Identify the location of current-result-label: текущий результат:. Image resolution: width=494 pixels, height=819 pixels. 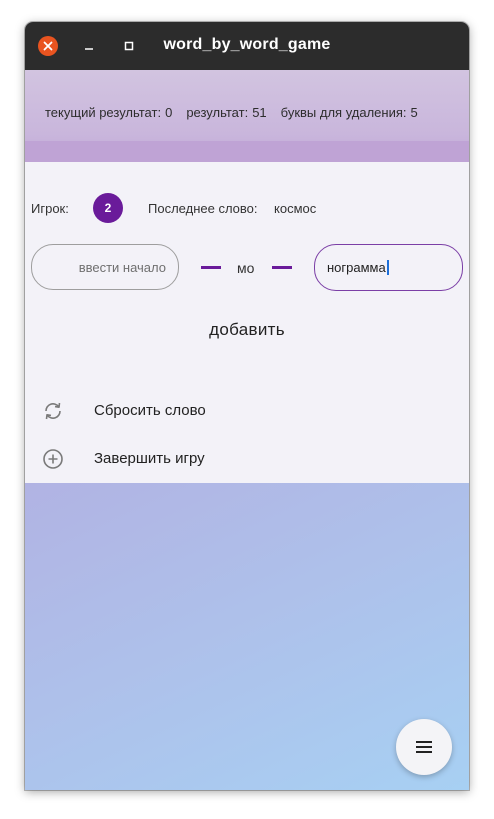
(103, 112).